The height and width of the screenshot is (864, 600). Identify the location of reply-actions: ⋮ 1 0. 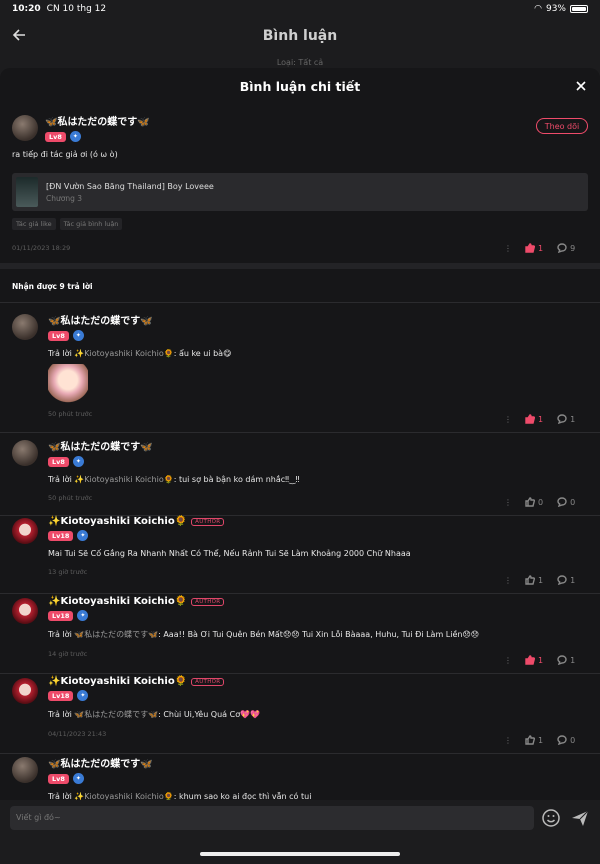
(539, 740).